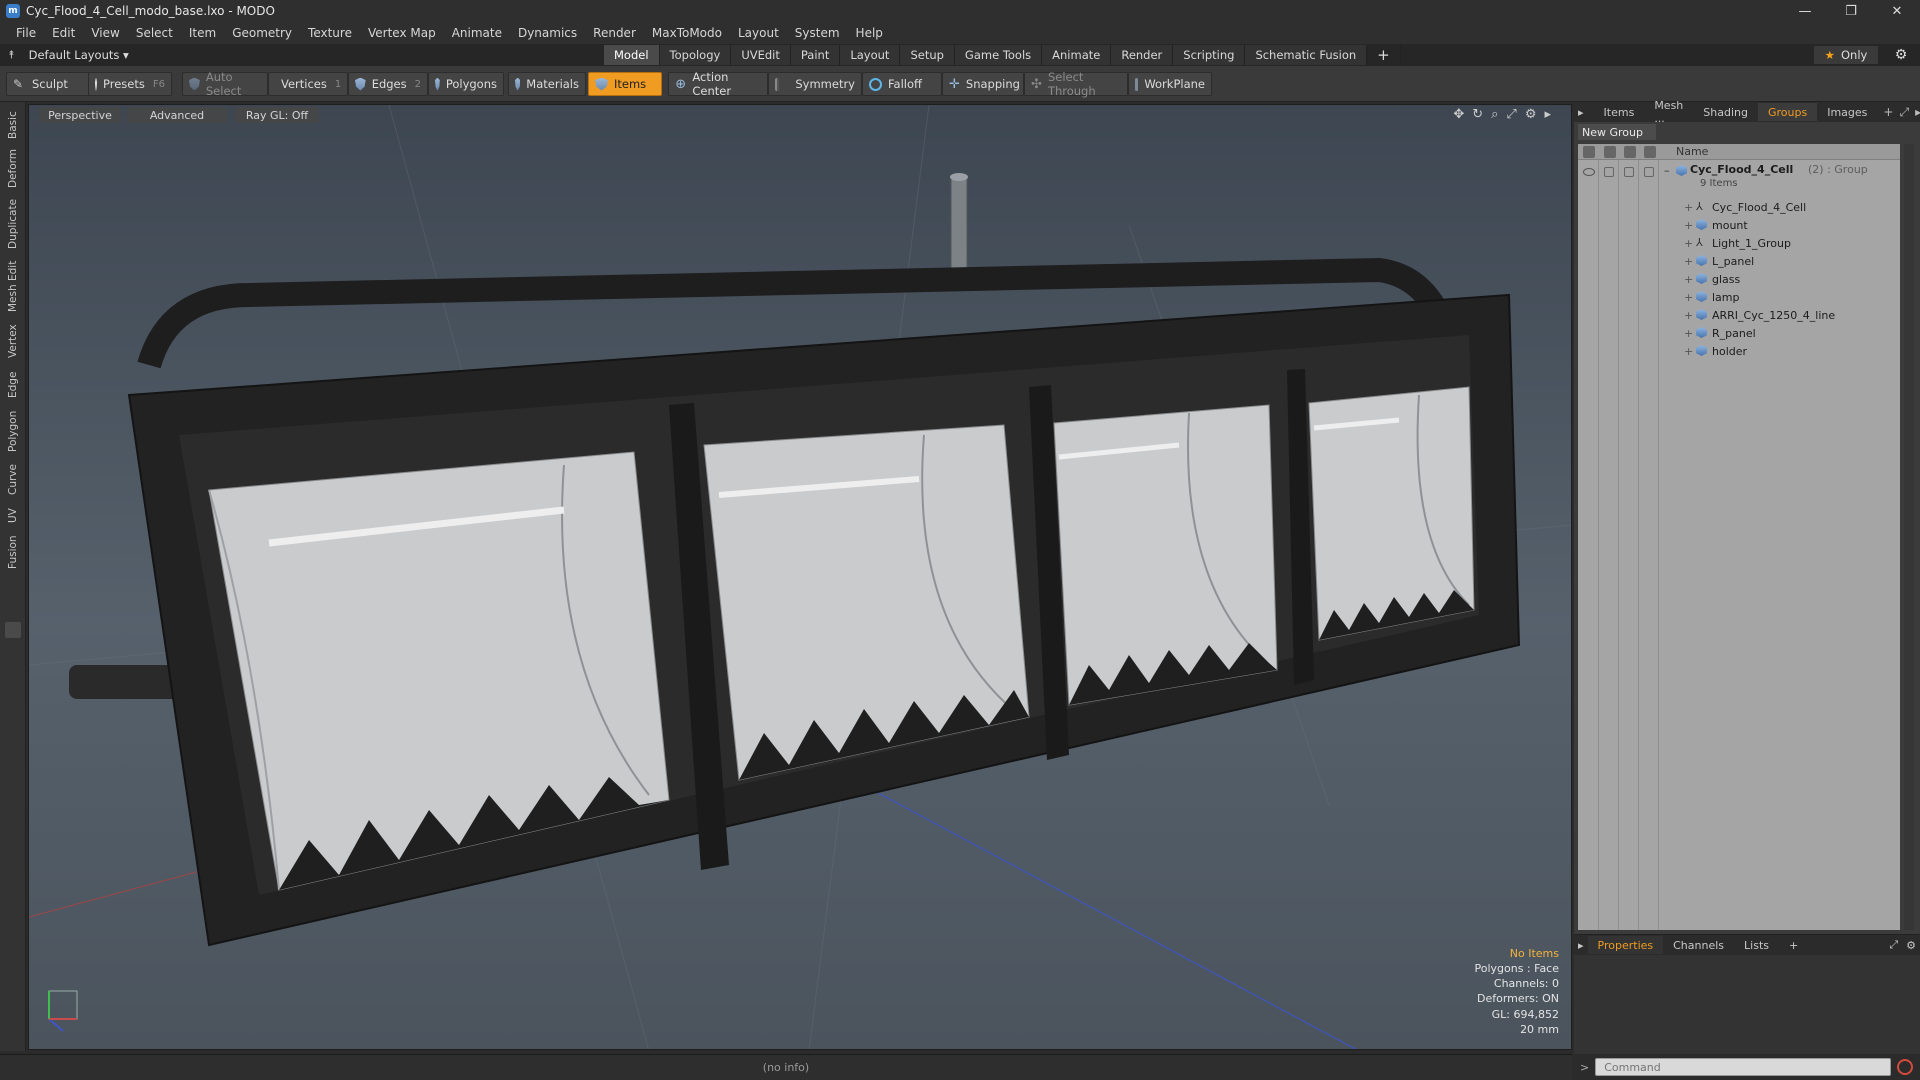 Image resolution: width=1920 pixels, height=1080 pixels. I want to click on viewport-settings-icon: ⚙, so click(1531, 114).